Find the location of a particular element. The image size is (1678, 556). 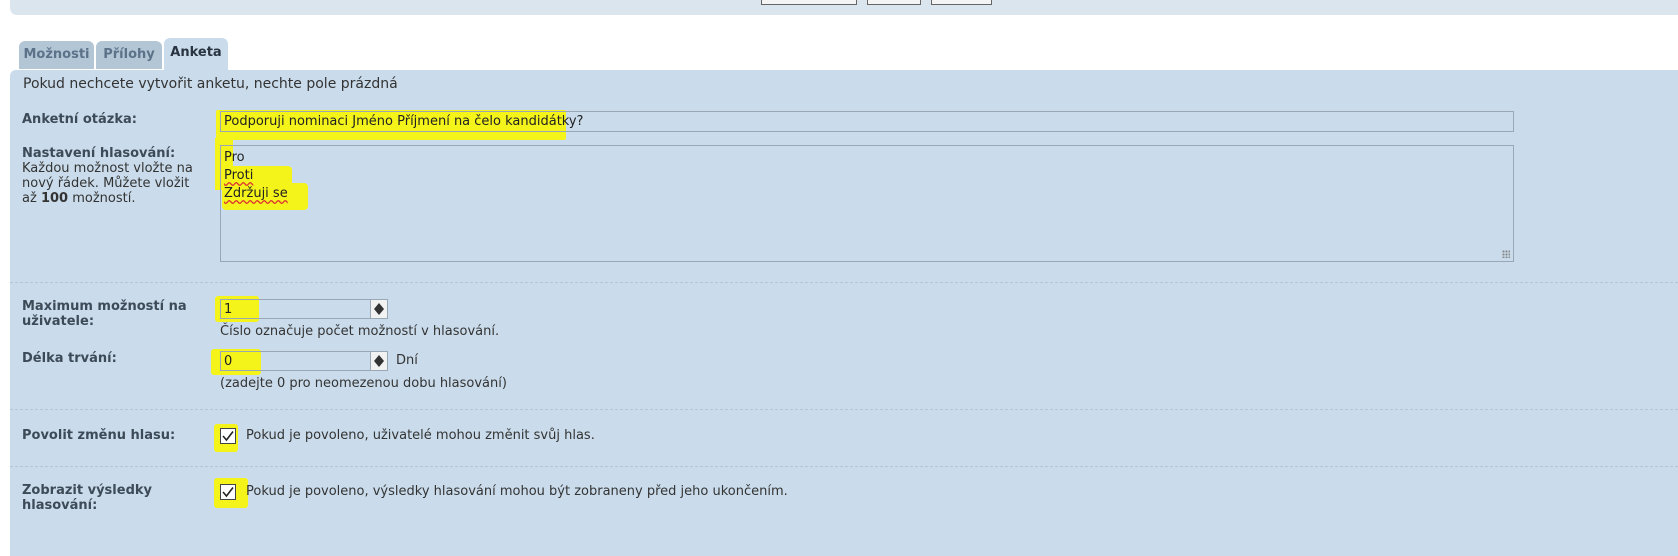

tab-anketa: Anketa is located at coordinates (196, 54).